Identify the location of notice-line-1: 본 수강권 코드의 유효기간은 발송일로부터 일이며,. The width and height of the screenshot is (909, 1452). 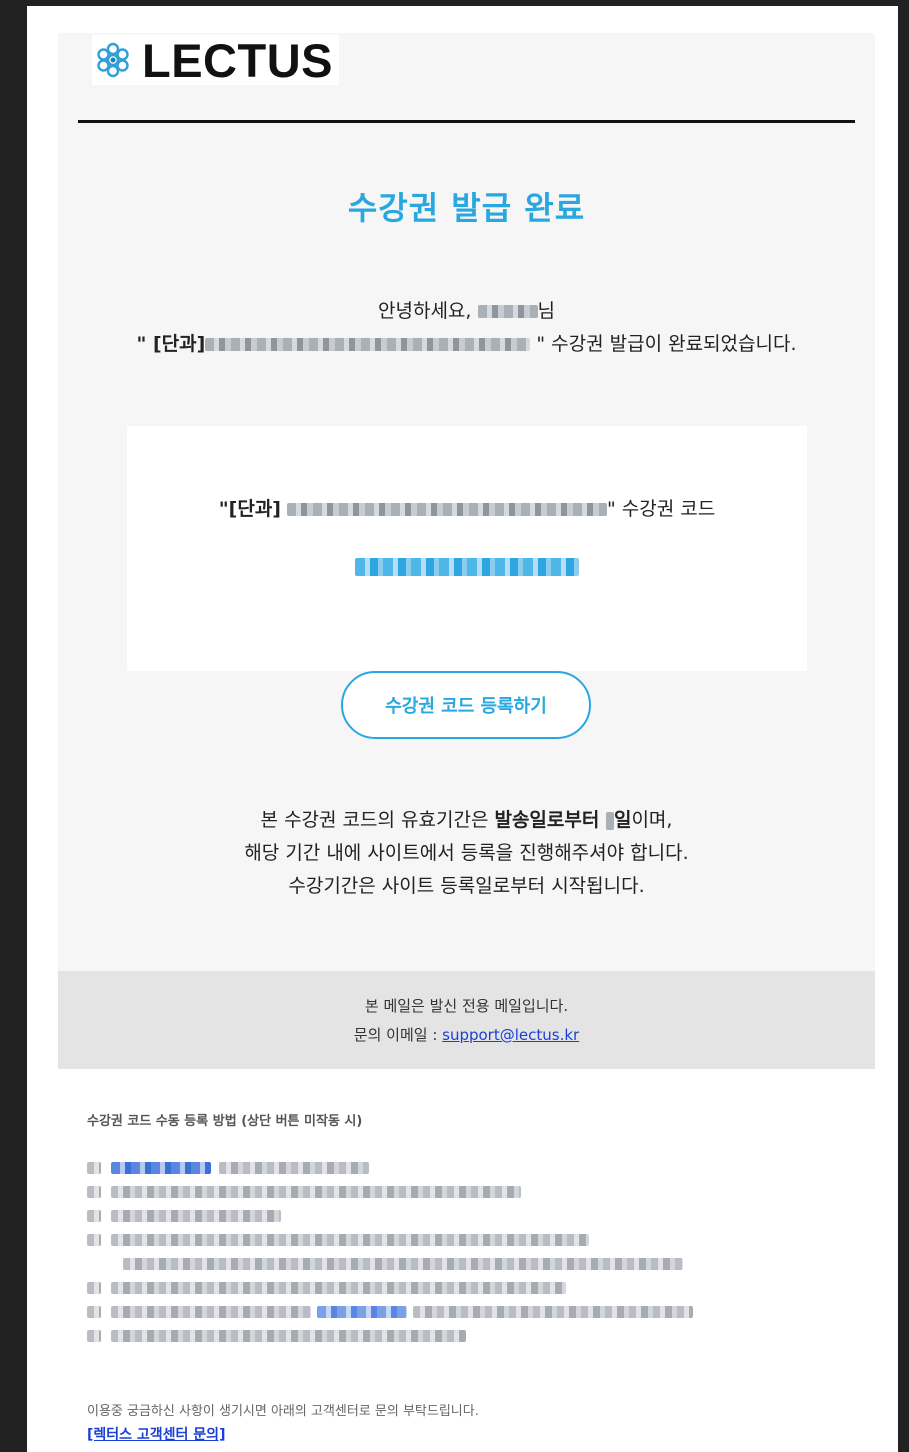
(466, 820).